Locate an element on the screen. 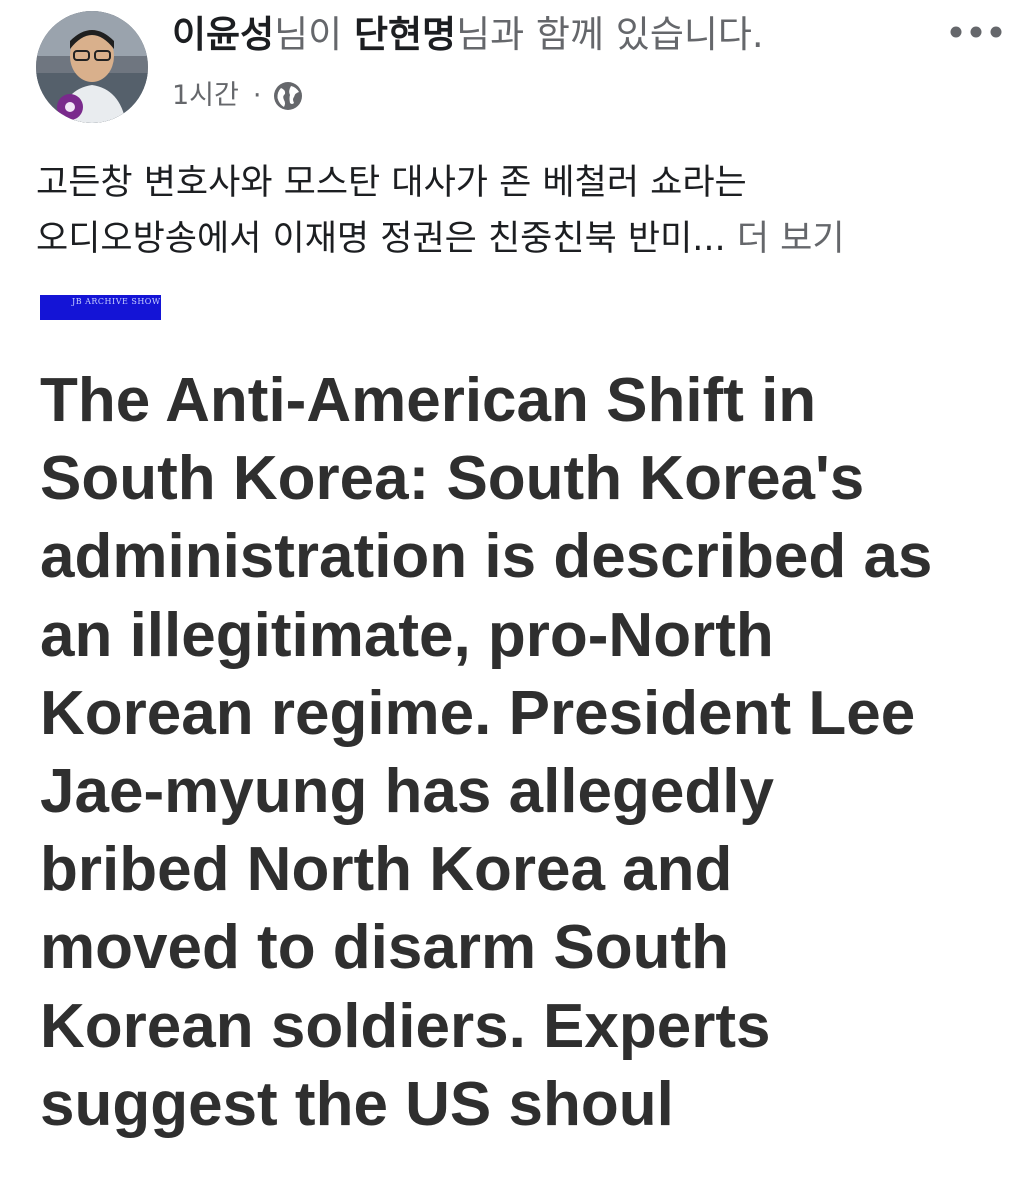 Image resolution: width=1033 pixels, height=1199 pixels. headline-line: an illegitimate, pro-North is located at coordinates (407, 635).